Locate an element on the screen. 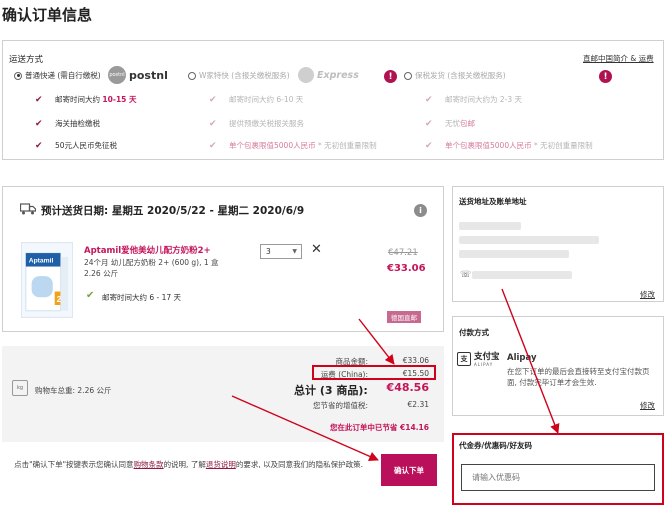  shipping-option-label: W家特快 (含报关缴税服务) is located at coordinates (244, 75).